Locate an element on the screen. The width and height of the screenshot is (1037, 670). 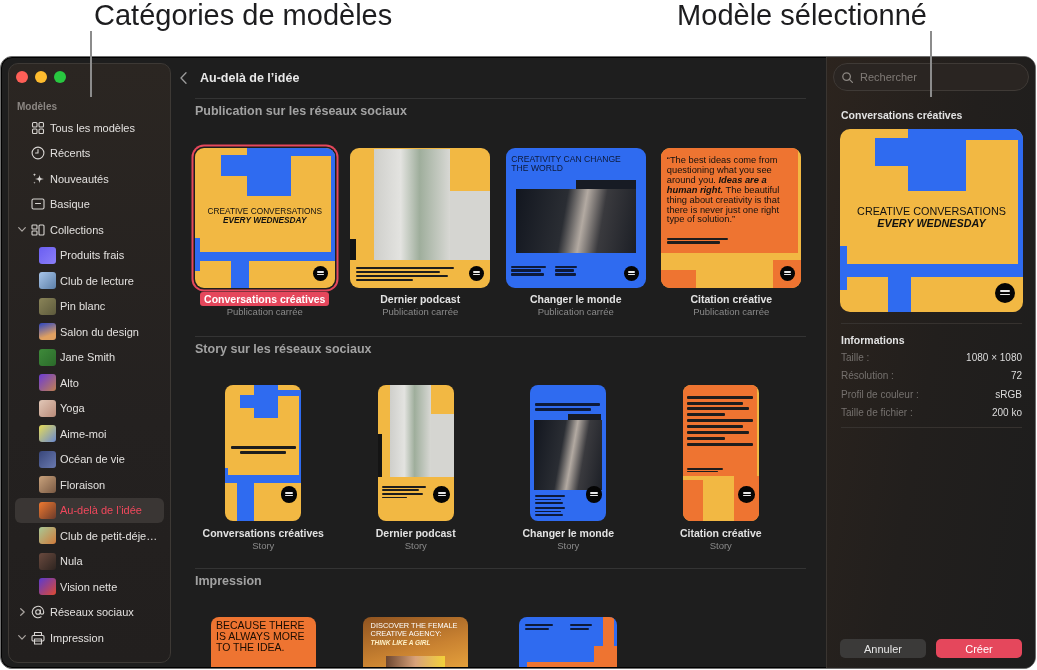
zoom-button is located at coordinates (60, 77).